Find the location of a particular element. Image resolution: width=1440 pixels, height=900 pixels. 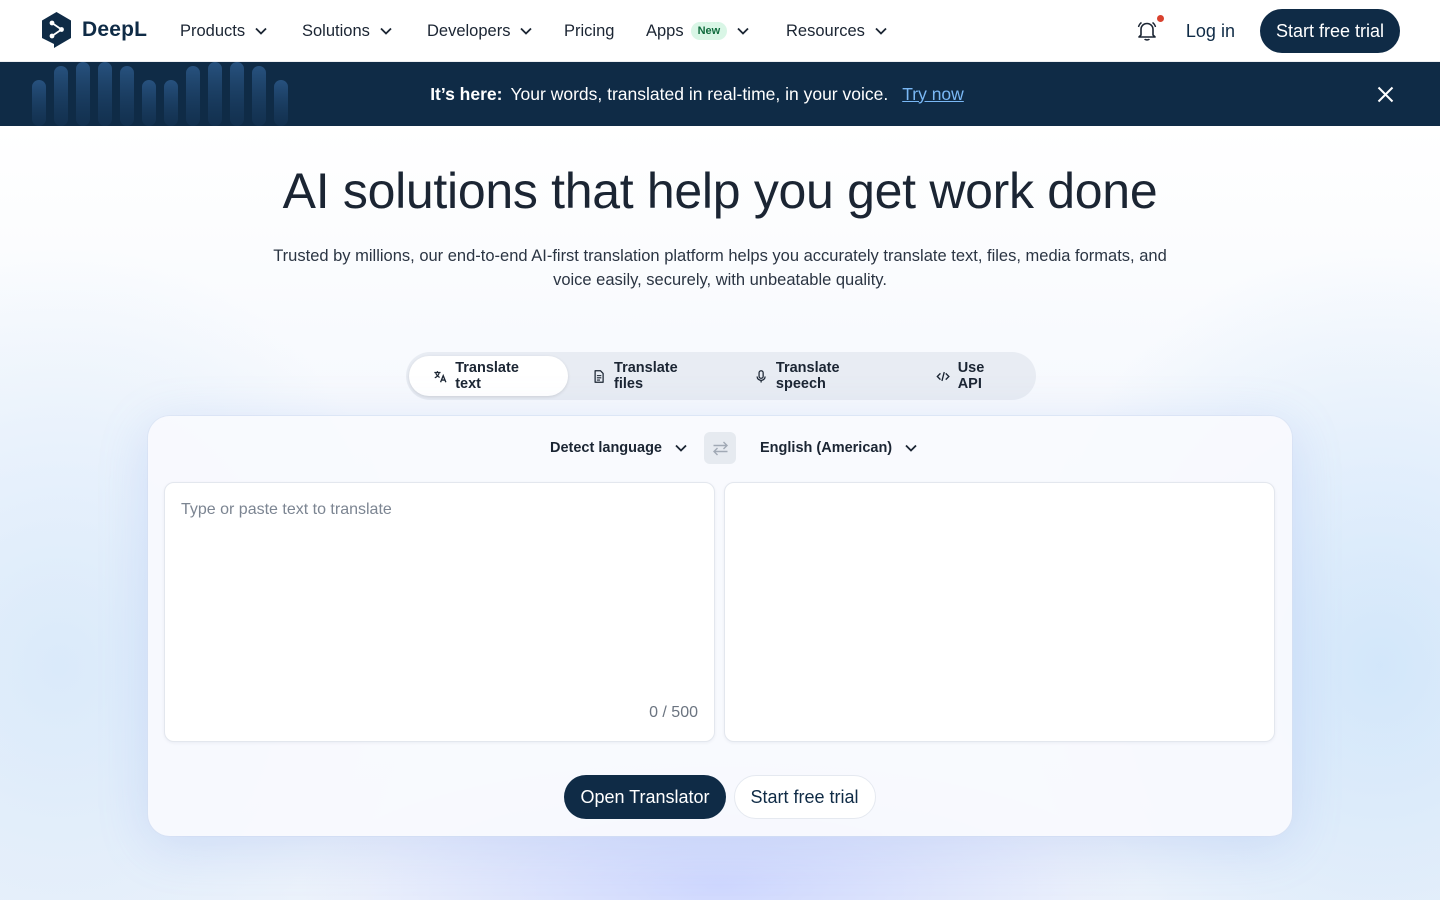

new-badge: New is located at coordinates (709, 31).